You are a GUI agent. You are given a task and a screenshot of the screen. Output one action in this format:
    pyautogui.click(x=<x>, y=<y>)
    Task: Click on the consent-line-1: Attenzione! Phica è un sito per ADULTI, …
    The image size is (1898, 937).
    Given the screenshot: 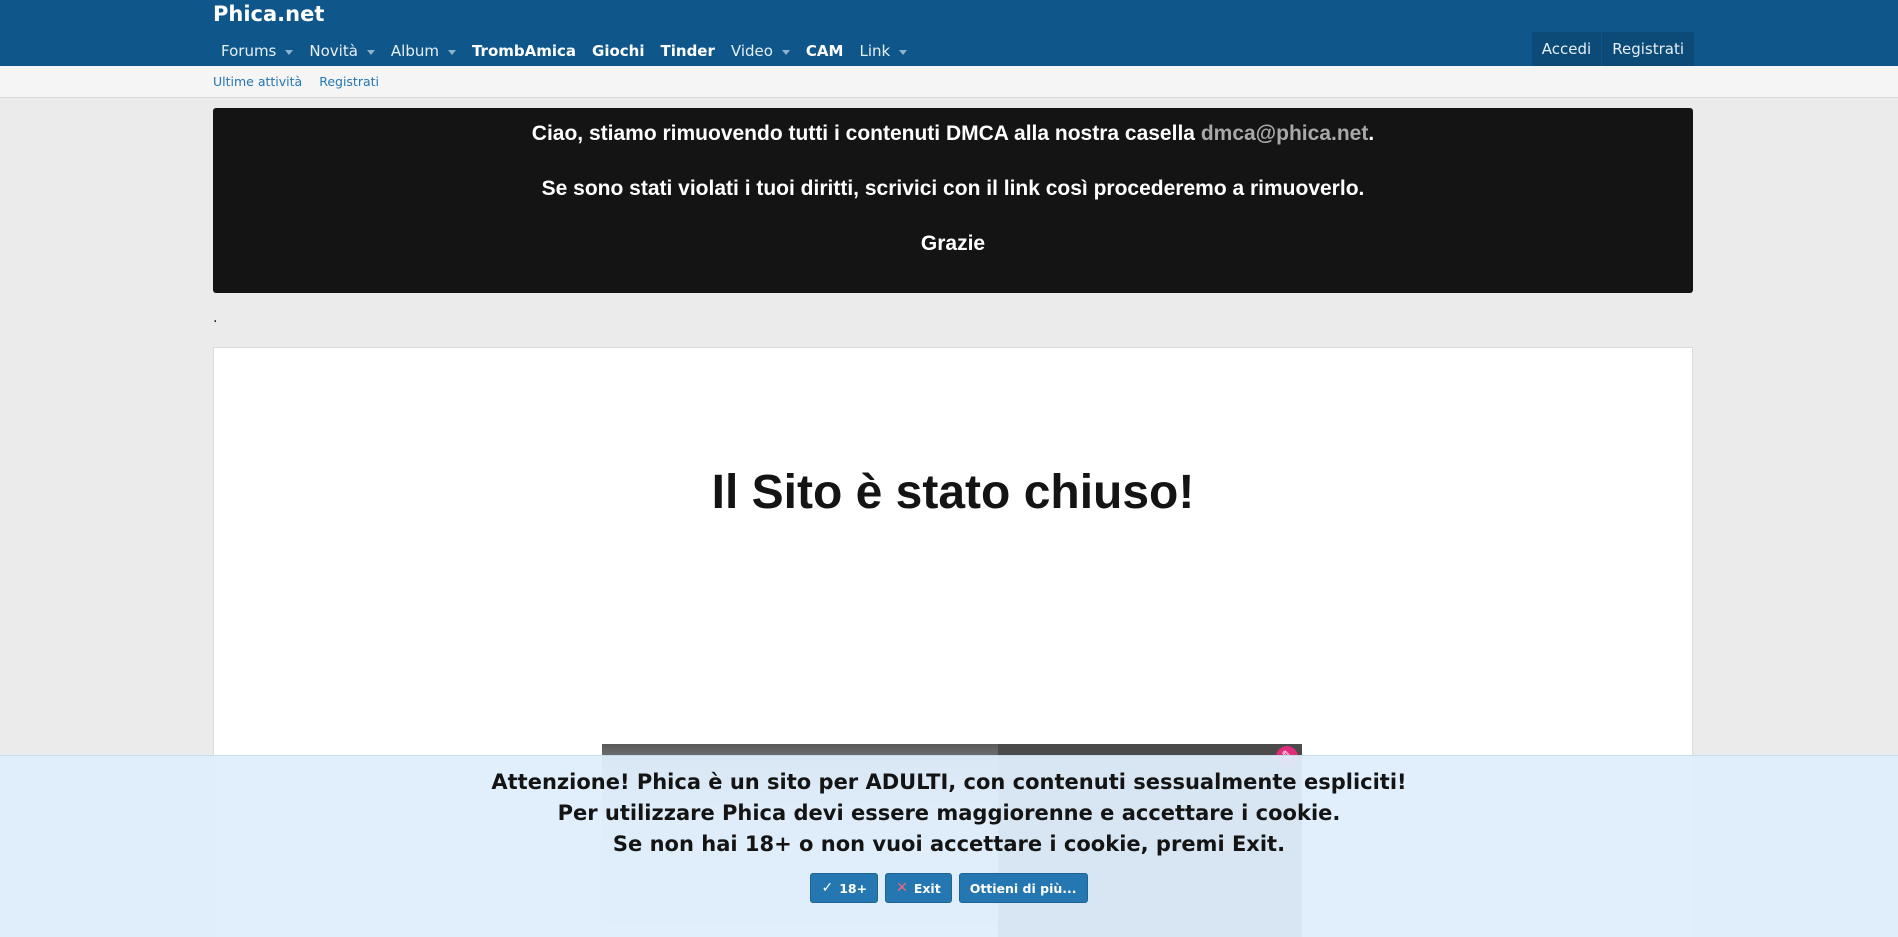 What is the action you would take?
    pyautogui.click(x=949, y=782)
    